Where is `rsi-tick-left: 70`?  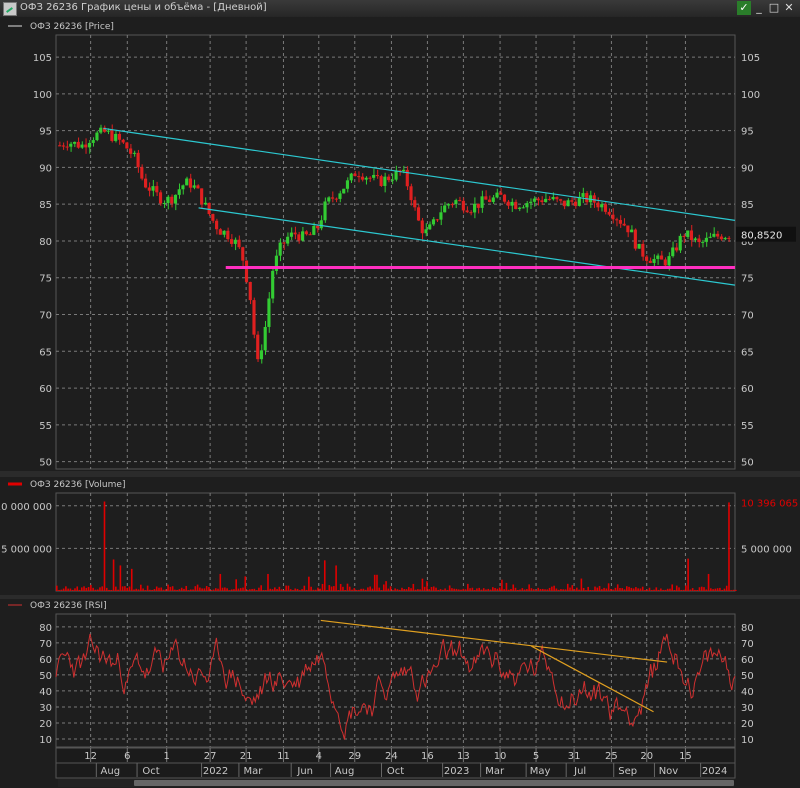
rsi-tick-left: 70 is located at coordinates (45, 644).